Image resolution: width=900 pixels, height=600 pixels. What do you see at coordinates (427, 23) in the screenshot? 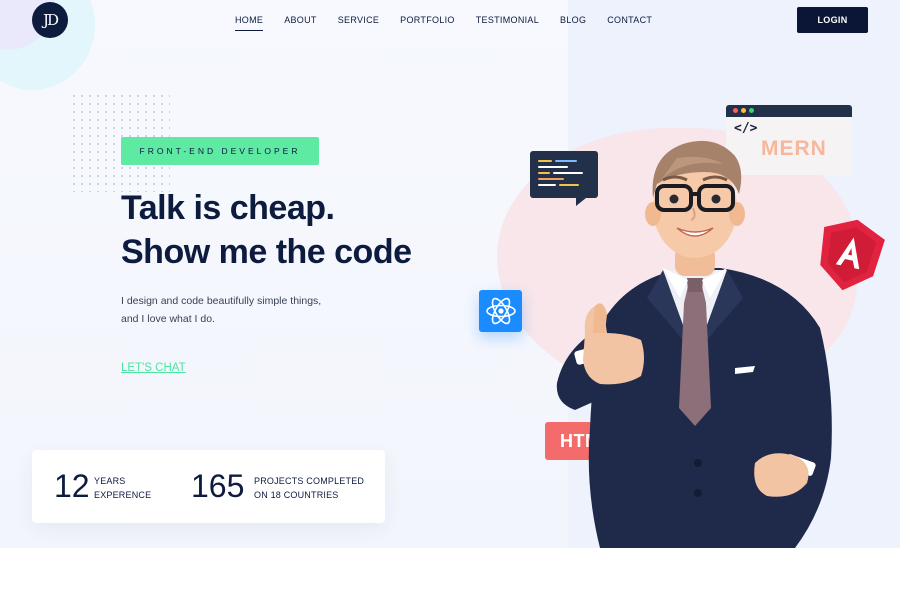
I see `nav-portfolio: PORTFOLIO` at bounding box center [427, 23].